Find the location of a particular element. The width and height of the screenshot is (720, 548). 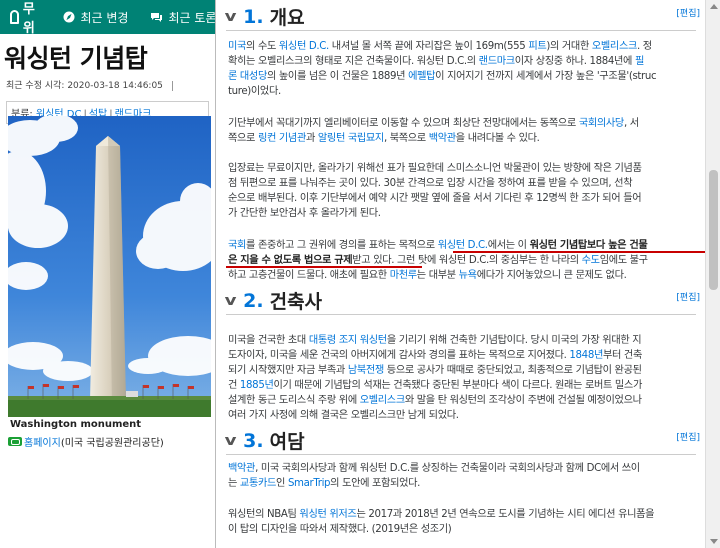

inline-link: 미국 is located at coordinates (237, 46).